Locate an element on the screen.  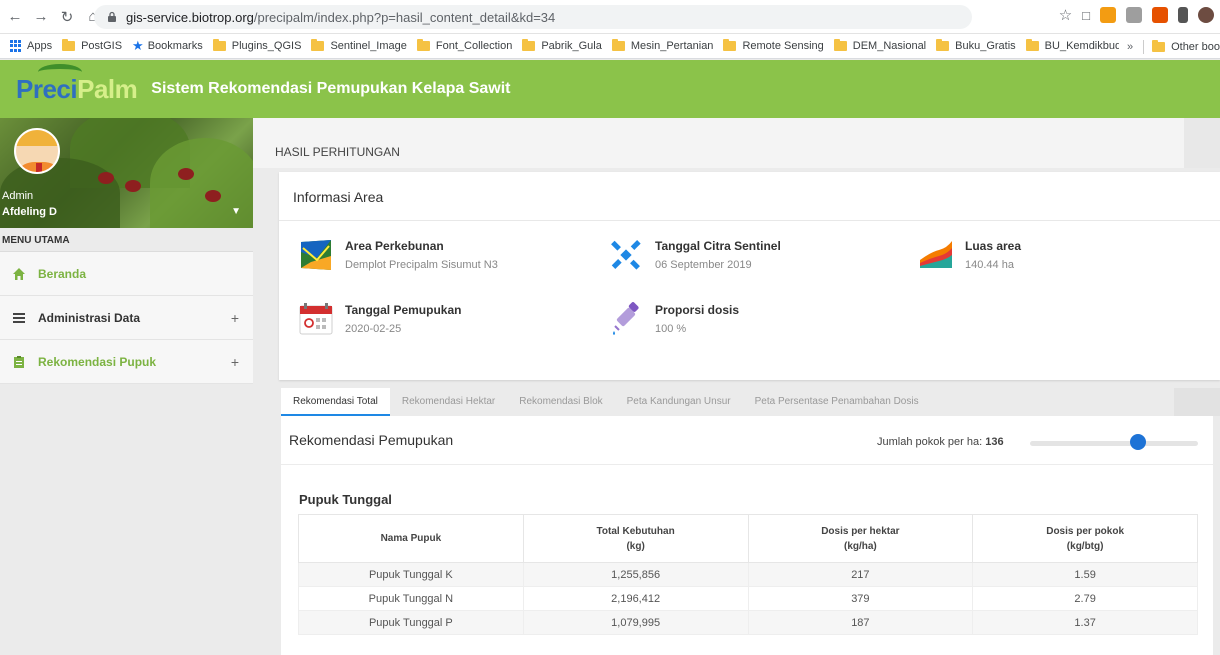
slider-handle is located at coordinates (1137, 442).